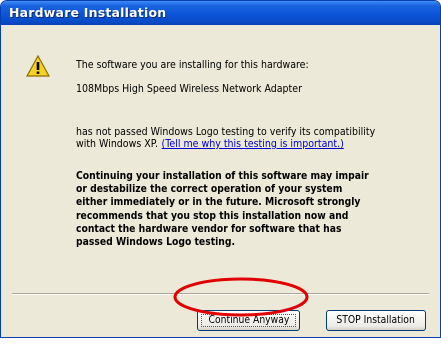  Describe the element at coordinates (220, 294) in the screenshot. I see `button-separator` at that location.